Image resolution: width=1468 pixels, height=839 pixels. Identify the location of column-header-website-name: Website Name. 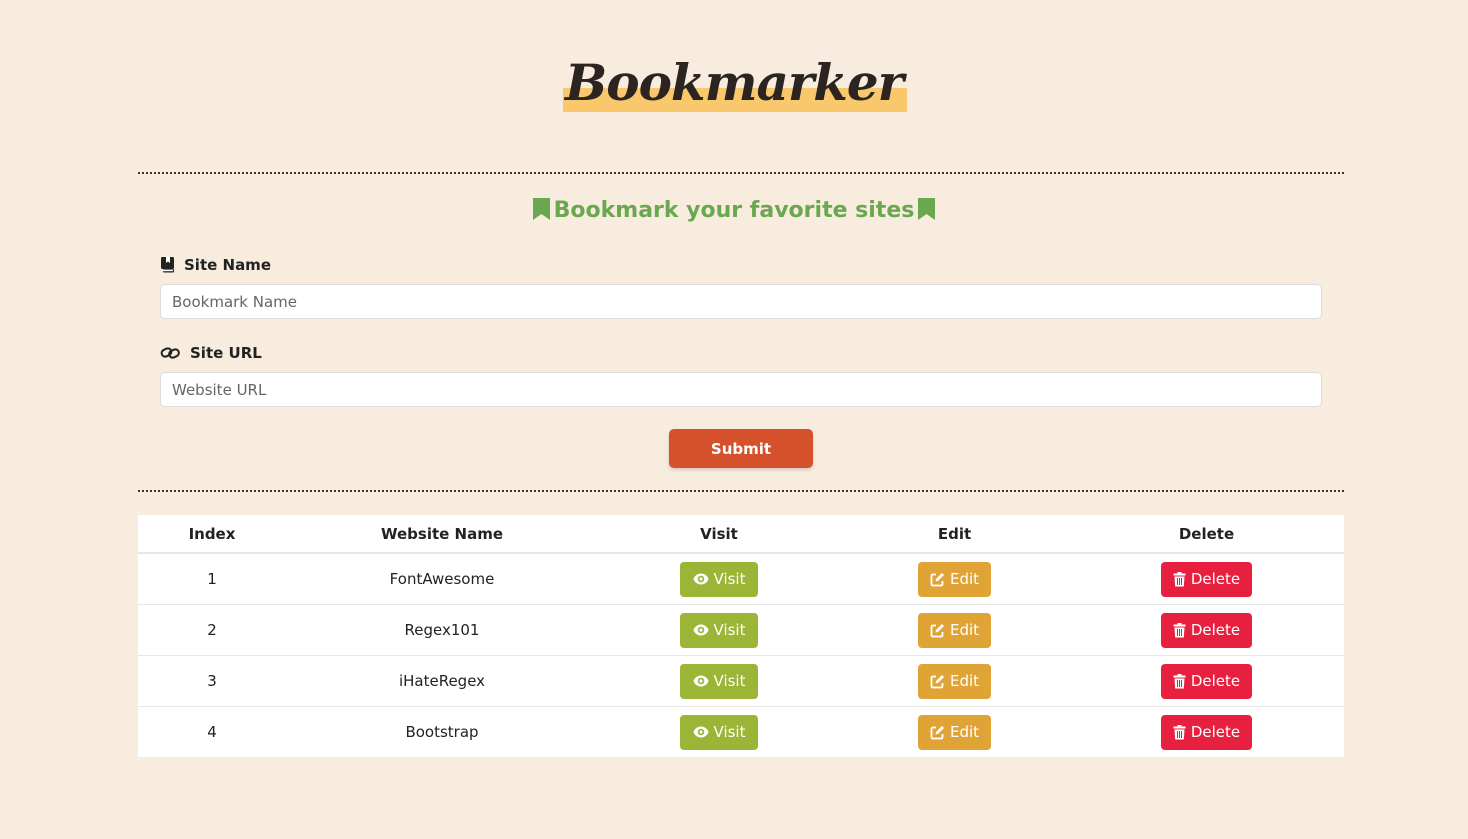
(442, 534).